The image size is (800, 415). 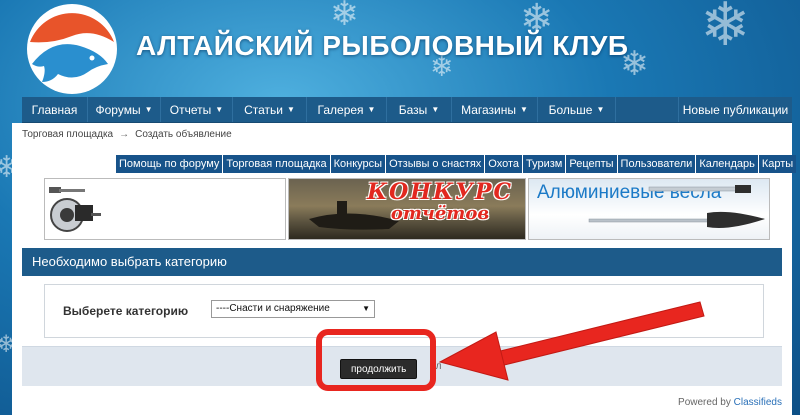 I want to click on nav-bases: Базы ▼, so click(x=419, y=109).